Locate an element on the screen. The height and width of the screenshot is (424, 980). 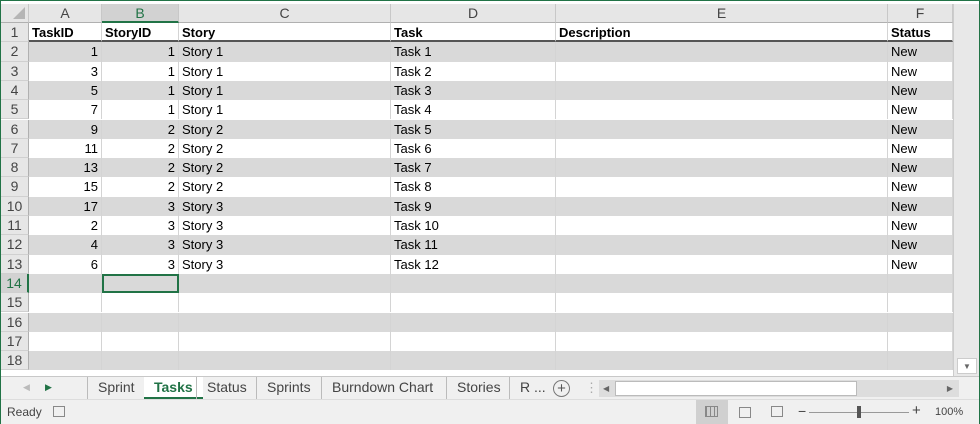
row-header: 10 is located at coordinates (15, 206).